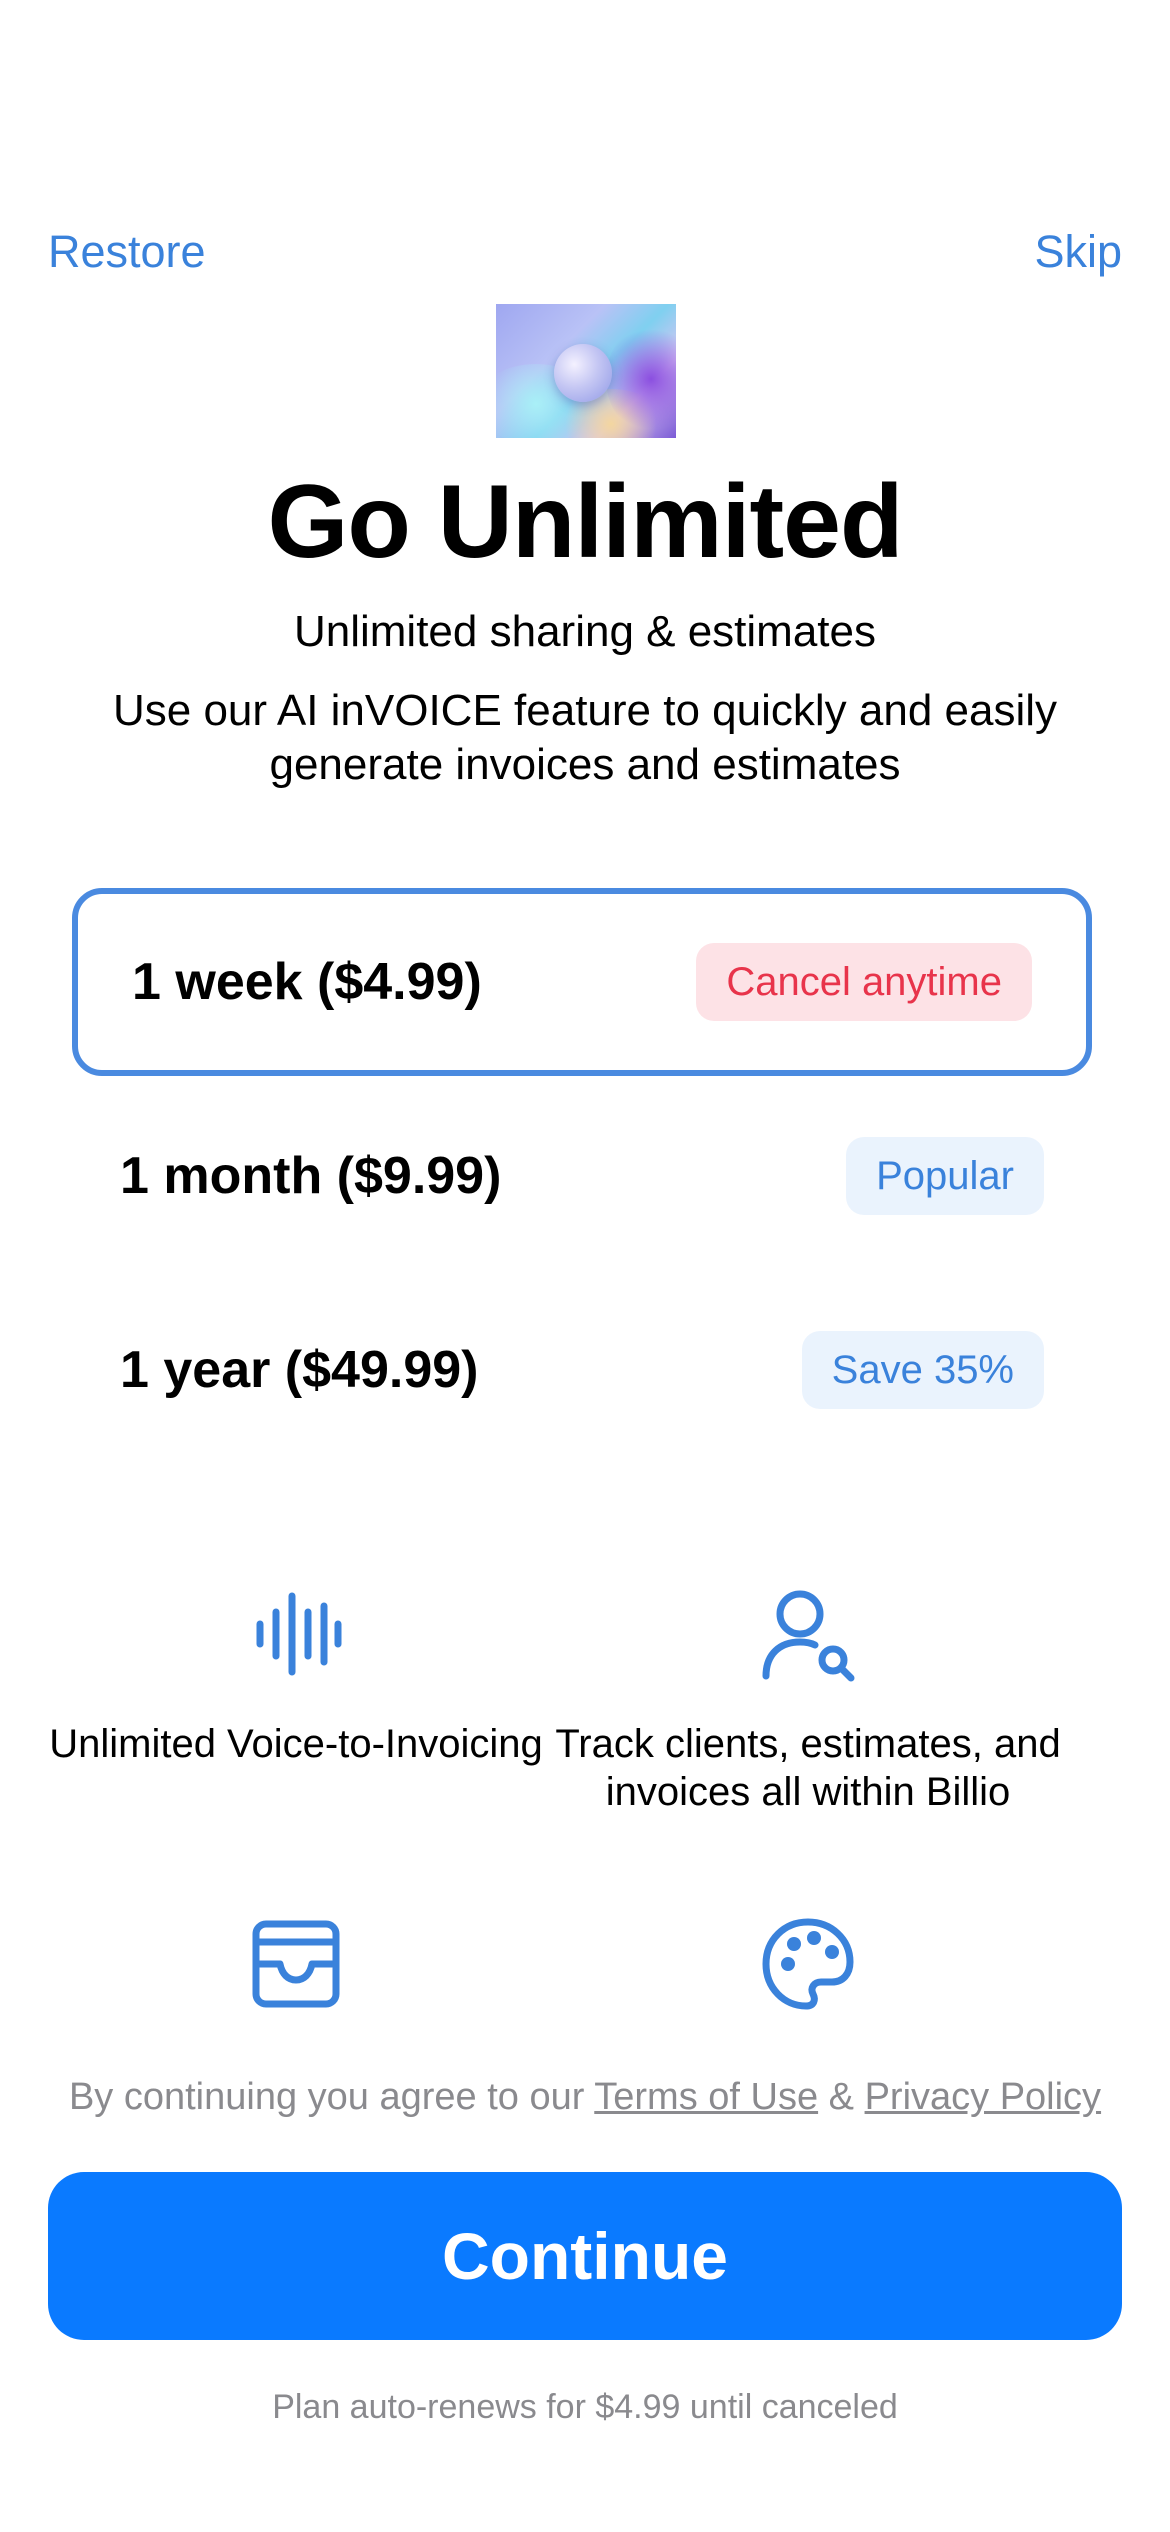  What do you see at coordinates (864, 982) in the screenshot?
I see `plan-badge: Cancel anytime` at bounding box center [864, 982].